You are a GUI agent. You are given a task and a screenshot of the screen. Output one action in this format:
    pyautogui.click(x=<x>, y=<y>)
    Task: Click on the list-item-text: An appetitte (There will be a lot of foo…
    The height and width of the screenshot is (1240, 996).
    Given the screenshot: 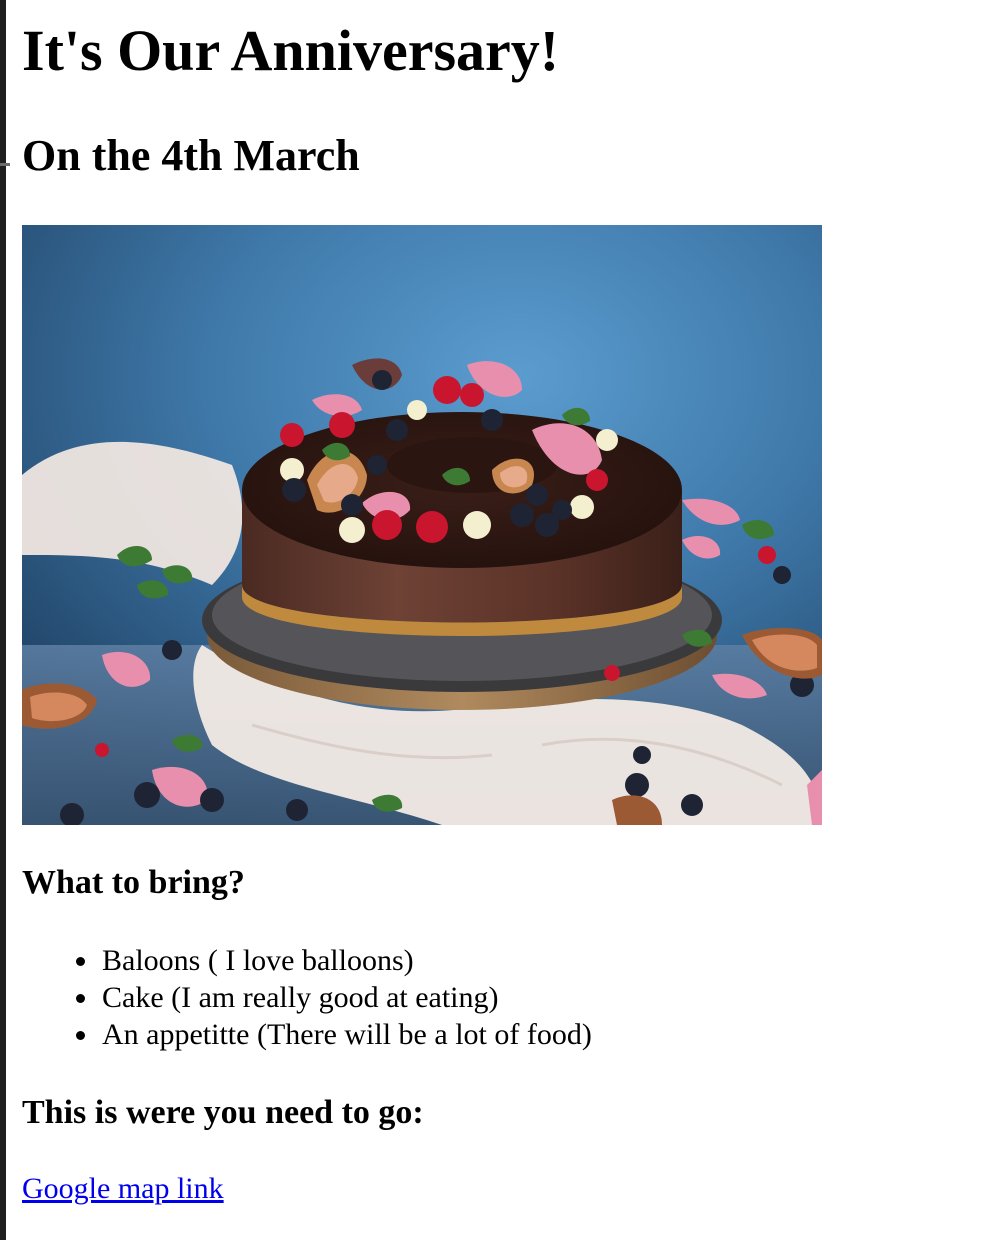 What is the action you would take?
    pyautogui.click(x=347, y=1034)
    